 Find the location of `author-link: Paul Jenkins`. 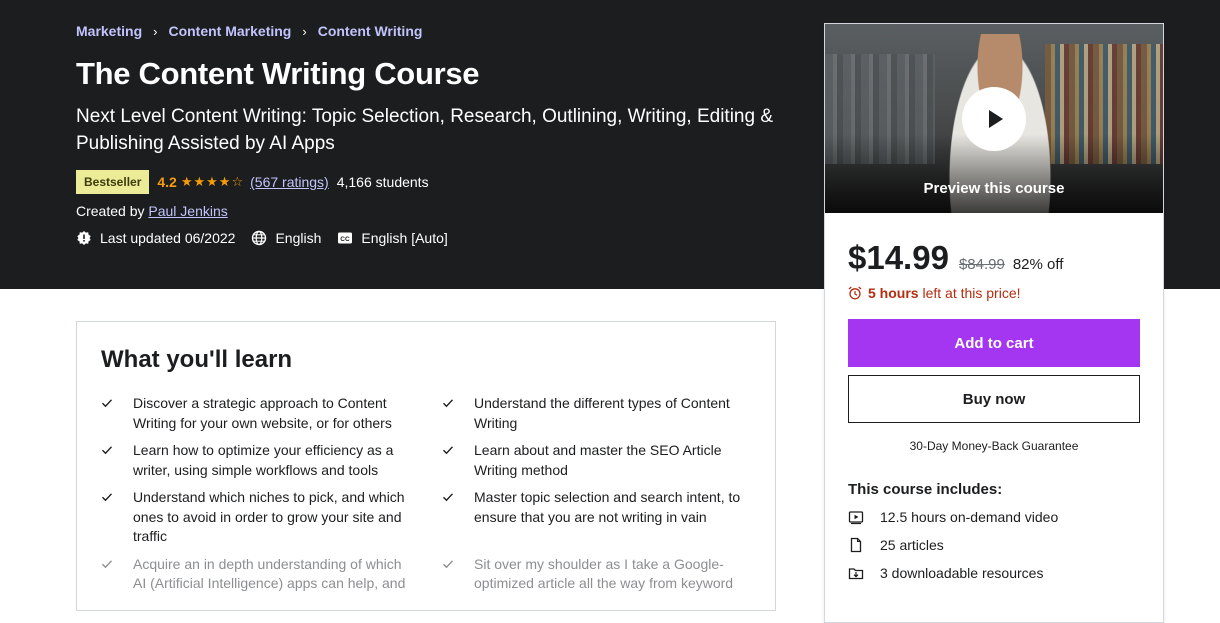

author-link: Paul Jenkins is located at coordinates (187, 211).